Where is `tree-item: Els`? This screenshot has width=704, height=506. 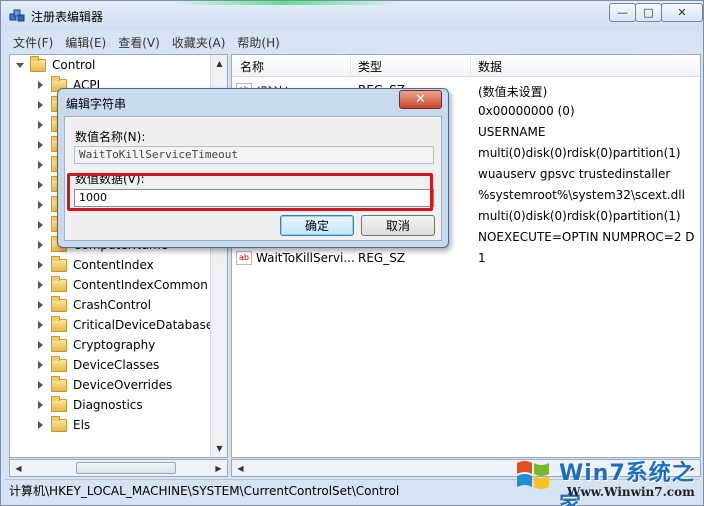 tree-item: Els is located at coordinates (64, 425).